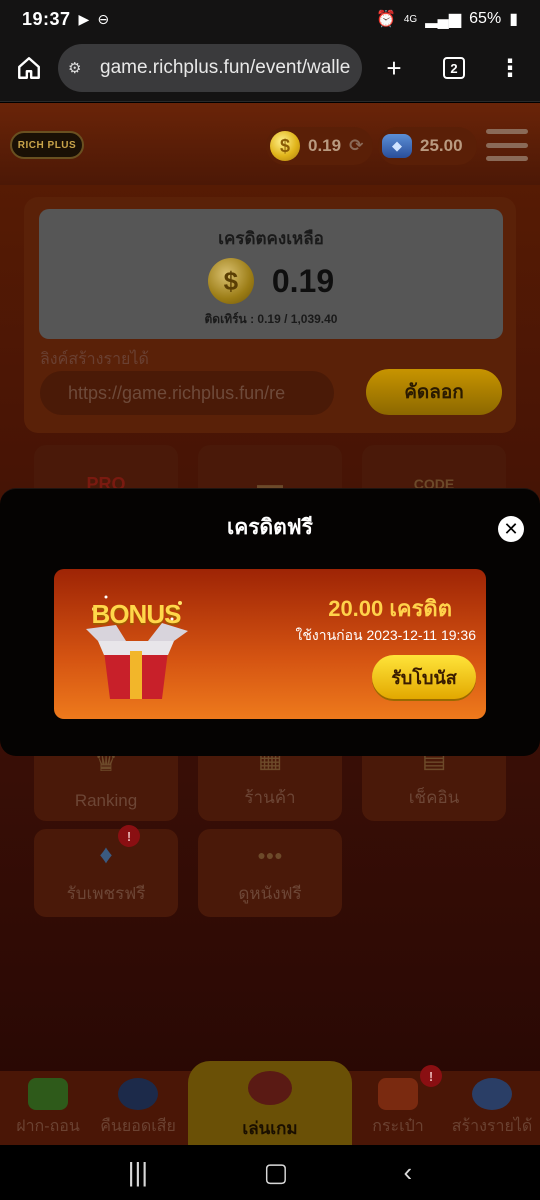 The width and height of the screenshot is (540, 1200). I want to click on gem-balance-pill: ◆ 25.00, so click(427, 146).